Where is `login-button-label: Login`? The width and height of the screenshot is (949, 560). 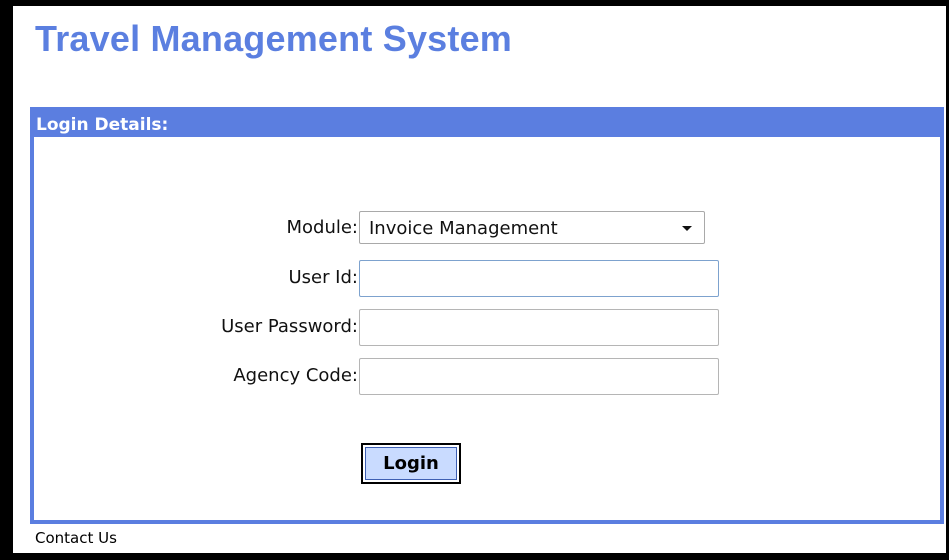
login-button-label: Login is located at coordinates (411, 463).